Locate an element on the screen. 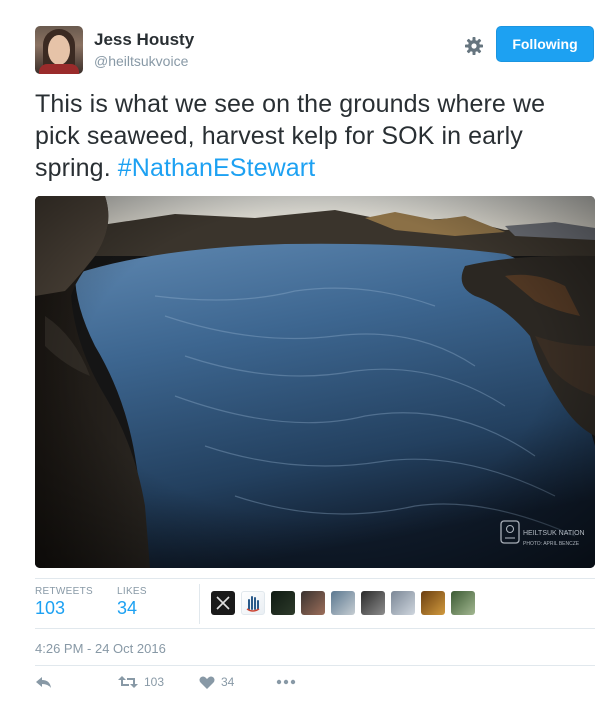  divider-middle is located at coordinates (315, 628).